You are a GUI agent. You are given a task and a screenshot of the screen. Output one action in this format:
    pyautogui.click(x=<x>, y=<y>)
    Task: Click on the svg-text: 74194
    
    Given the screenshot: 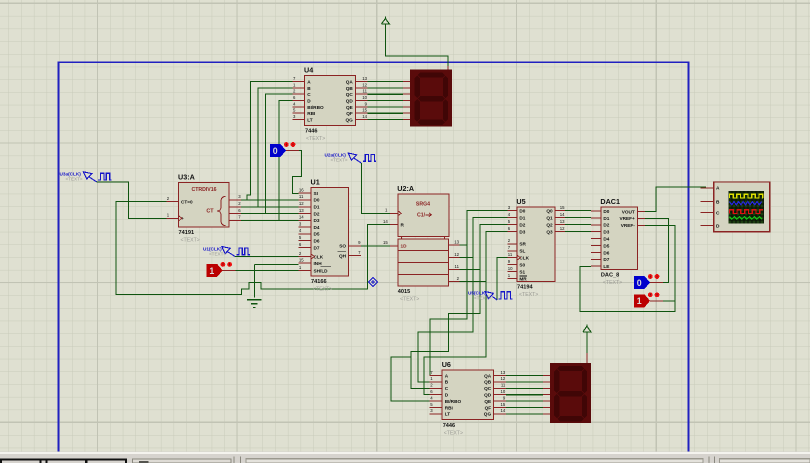 What is the action you would take?
    pyautogui.click(x=525, y=287)
    